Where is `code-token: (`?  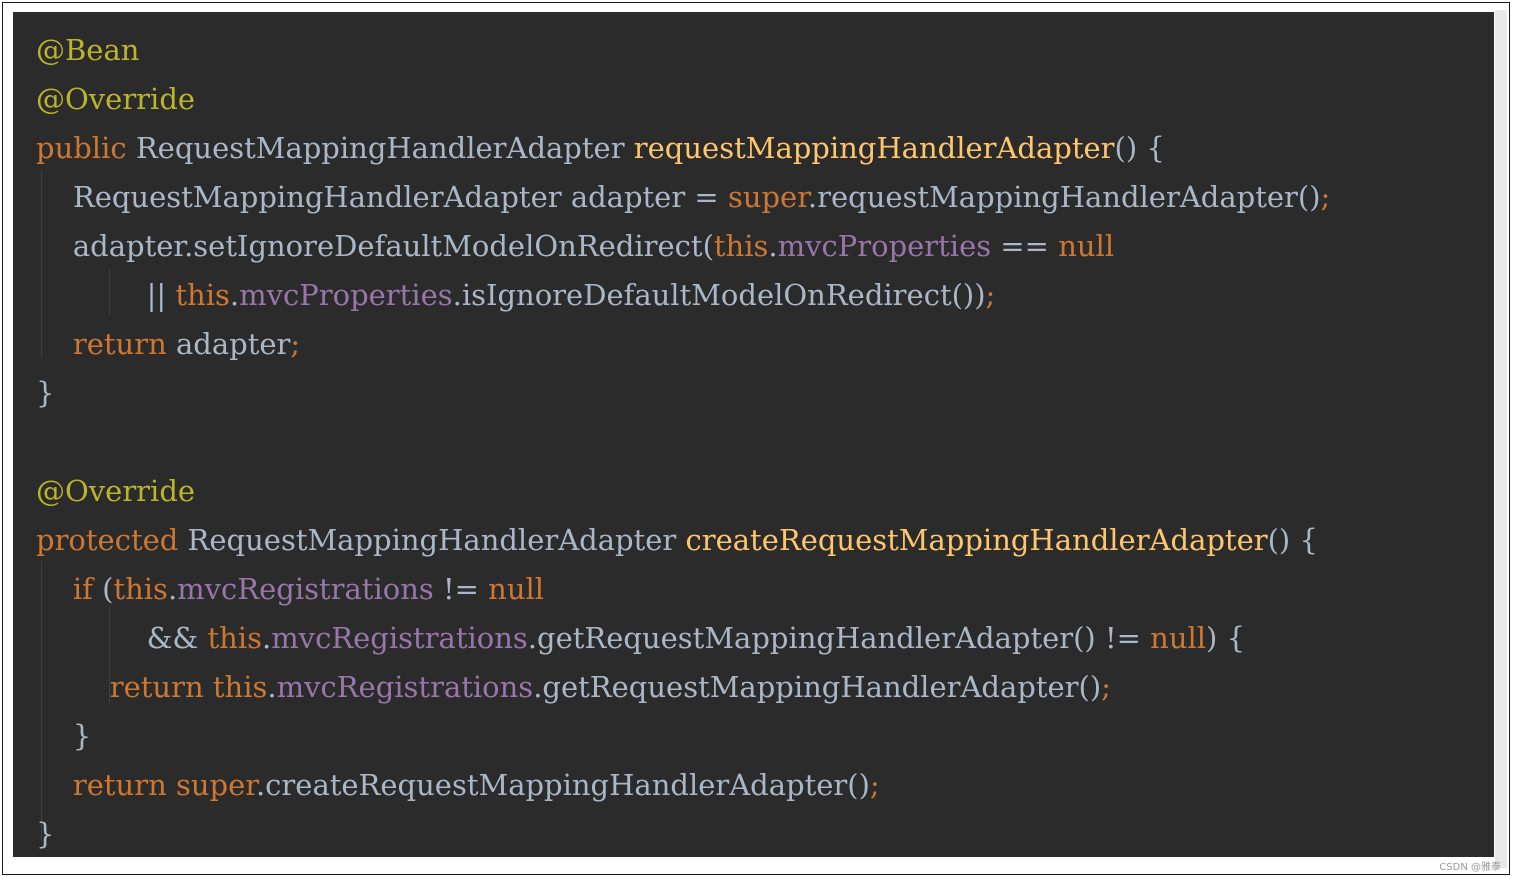 code-token: ( is located at coordinates (103, 589).